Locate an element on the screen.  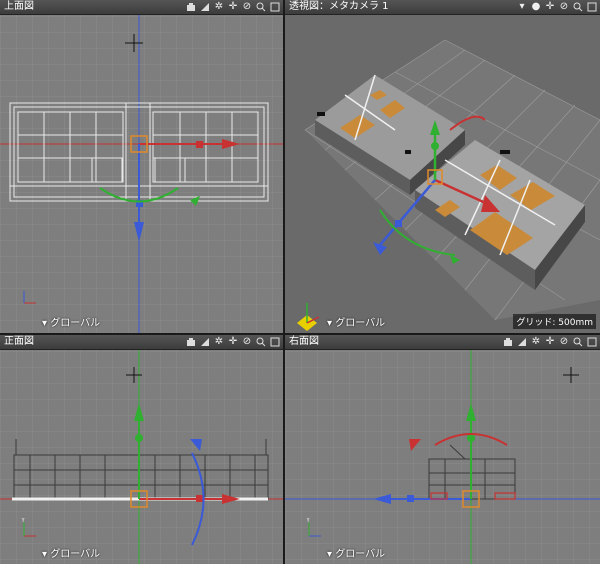
shading-icon: ● is located at coordinates (536, 7).